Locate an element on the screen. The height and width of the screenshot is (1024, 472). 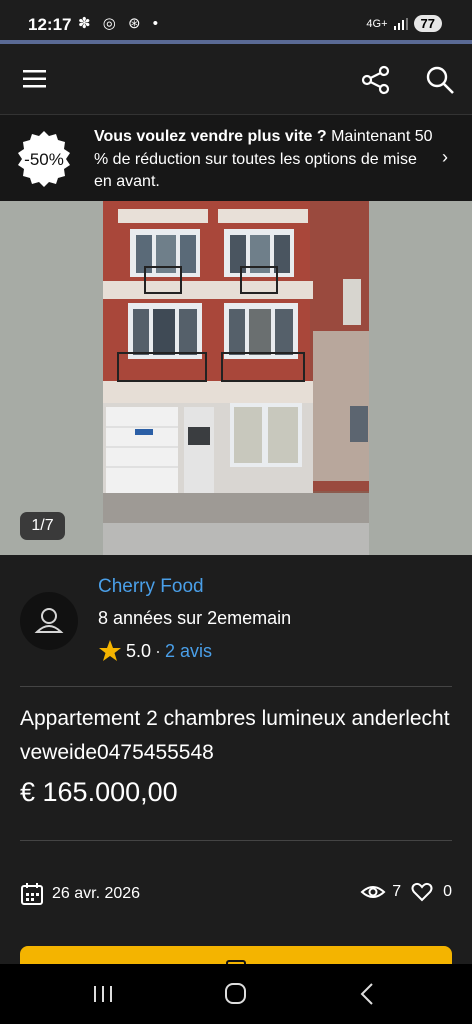
listing-stats: 7 0 is located at coordinates (406, 892).